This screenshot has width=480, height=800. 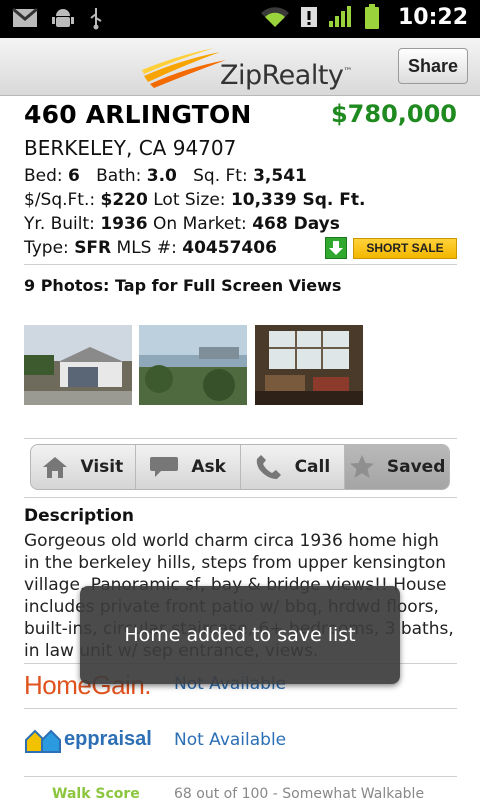 I want to click on action-bar: Visit Ask Call Saved, so click(x=240, y=467).